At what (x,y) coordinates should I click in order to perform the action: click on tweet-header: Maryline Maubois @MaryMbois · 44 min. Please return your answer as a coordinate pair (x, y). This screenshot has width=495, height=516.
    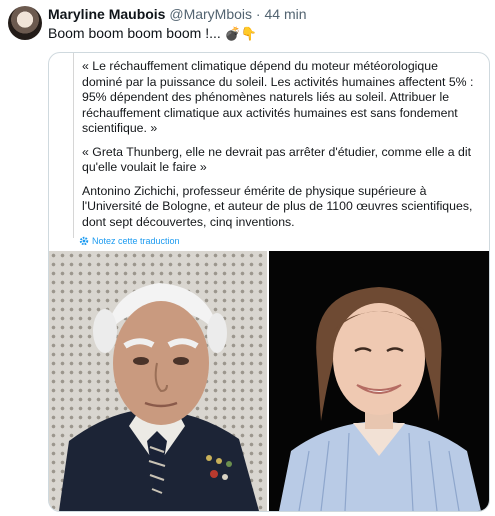
    Looking at the image, I should click on (177, 14).